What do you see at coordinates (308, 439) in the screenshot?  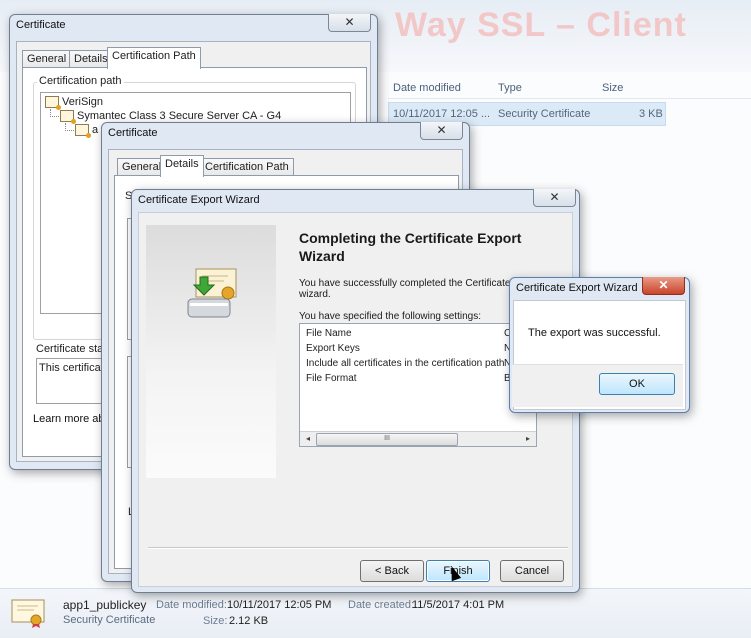 I see `scroll-left-icon: ◂` at bounding box center [308, 439].